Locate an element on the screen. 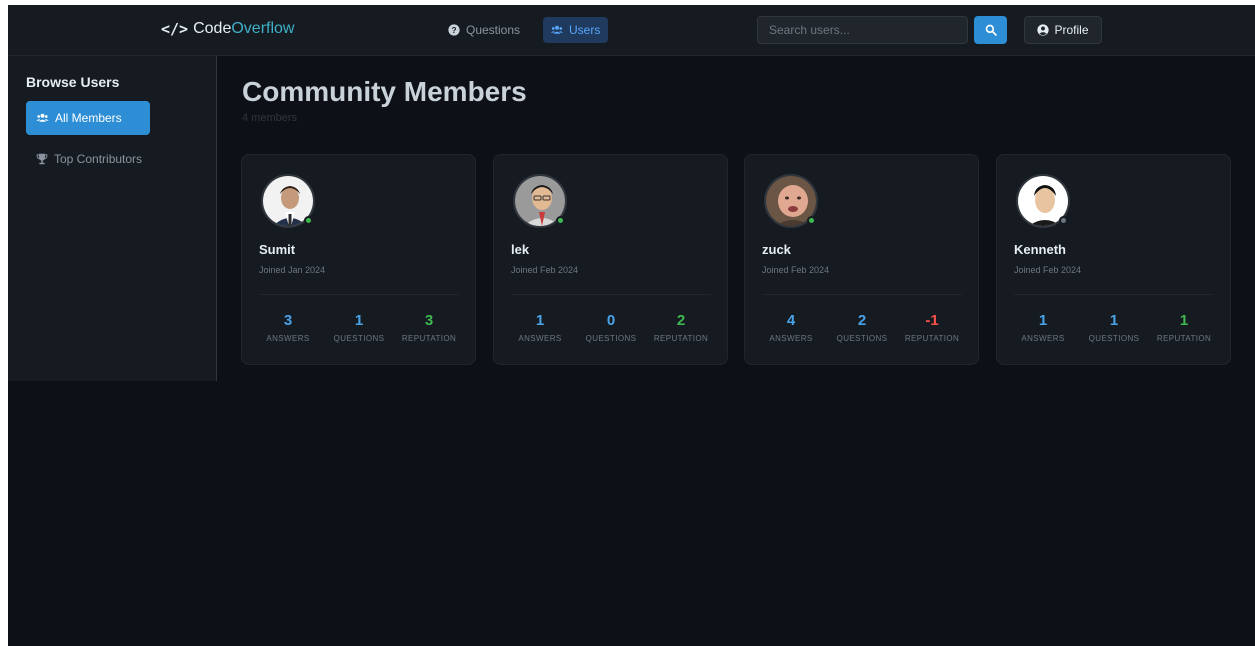 The height and width of the screenshot is (646, 1255). stat-reputation-value: 3 is located at coordinates (429, 320).